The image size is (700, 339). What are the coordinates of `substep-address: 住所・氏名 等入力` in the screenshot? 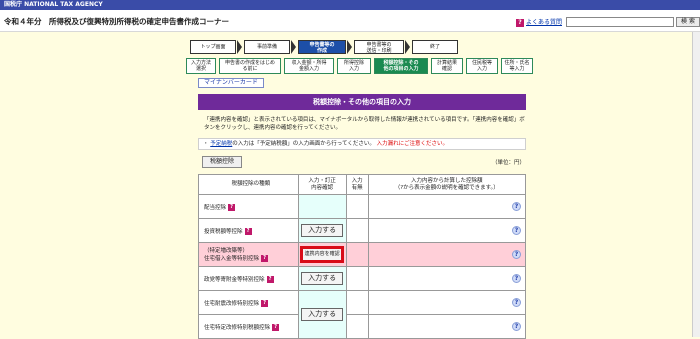 It's located at (517, 66).